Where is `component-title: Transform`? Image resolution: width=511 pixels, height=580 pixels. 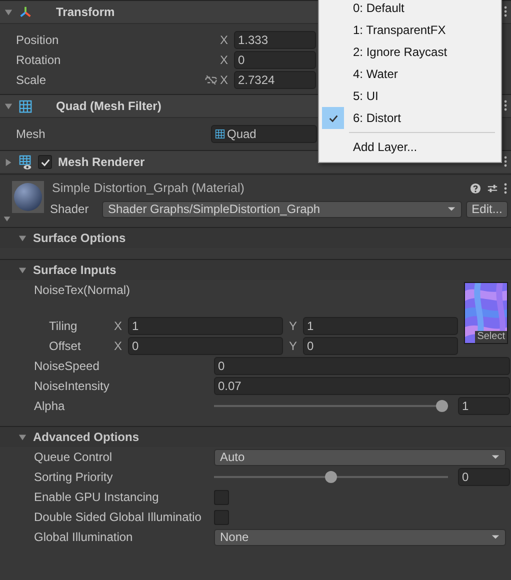 component-title: Transform is located at coordinates (85, 12).